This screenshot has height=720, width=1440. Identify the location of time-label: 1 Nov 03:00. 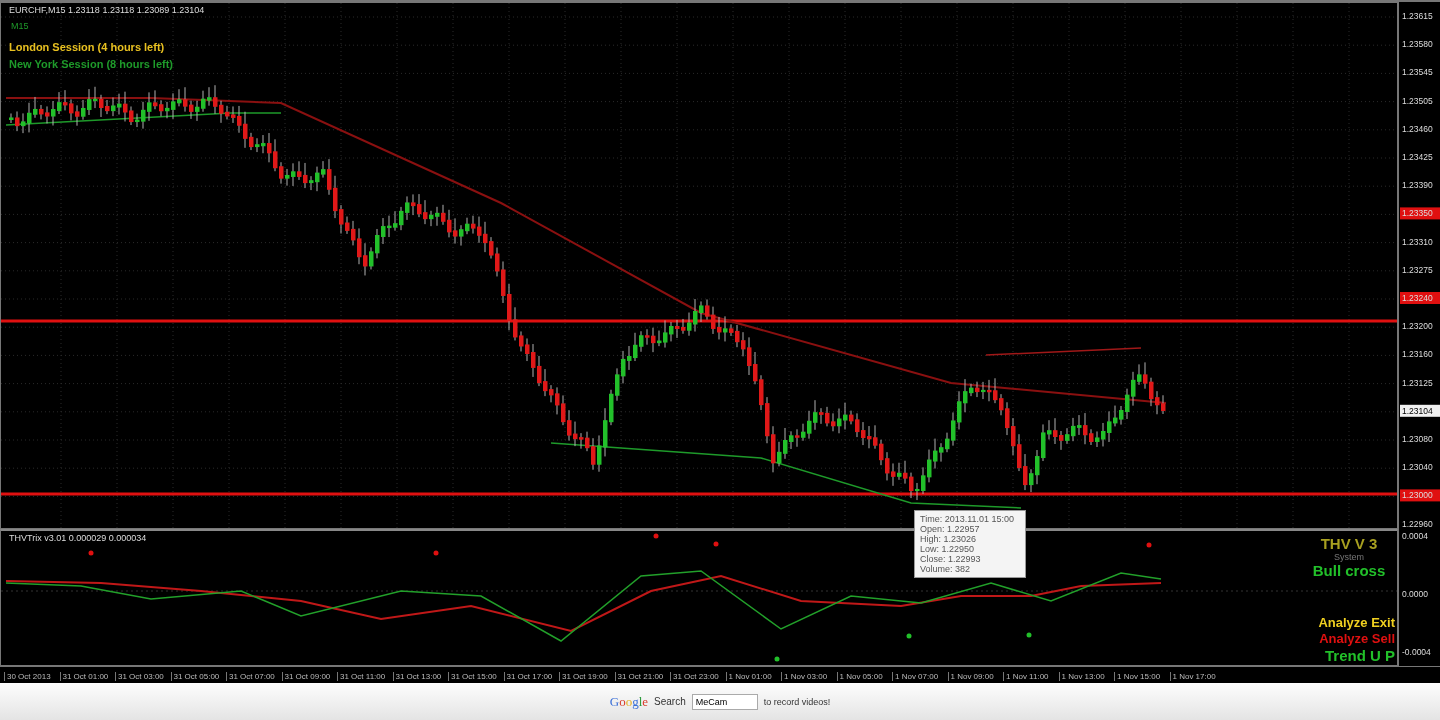
(809, 676).